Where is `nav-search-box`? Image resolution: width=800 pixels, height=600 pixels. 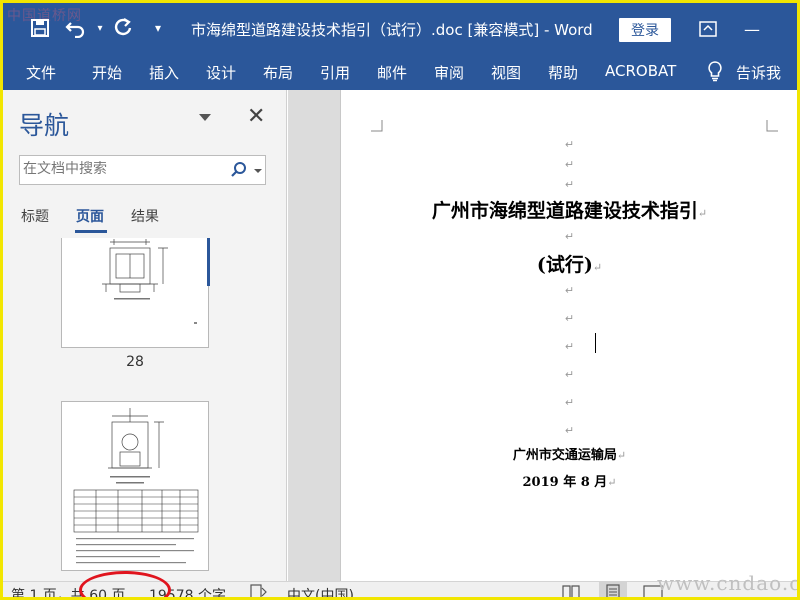
nav-search-box is located at coordinates (142, 170).